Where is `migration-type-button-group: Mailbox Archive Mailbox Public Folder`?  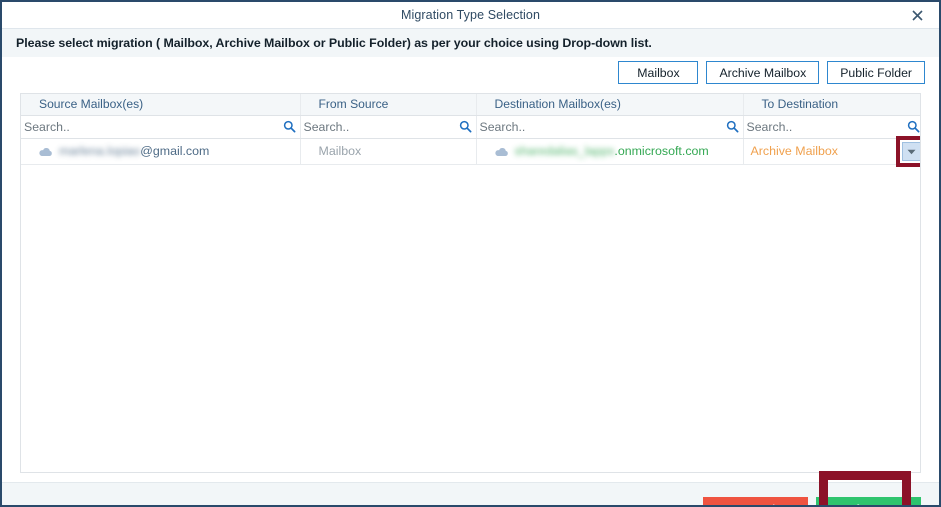
migration-type-button-group: Mailbox Archive Mailbox Public Folder is located at coordinates (771, 72).